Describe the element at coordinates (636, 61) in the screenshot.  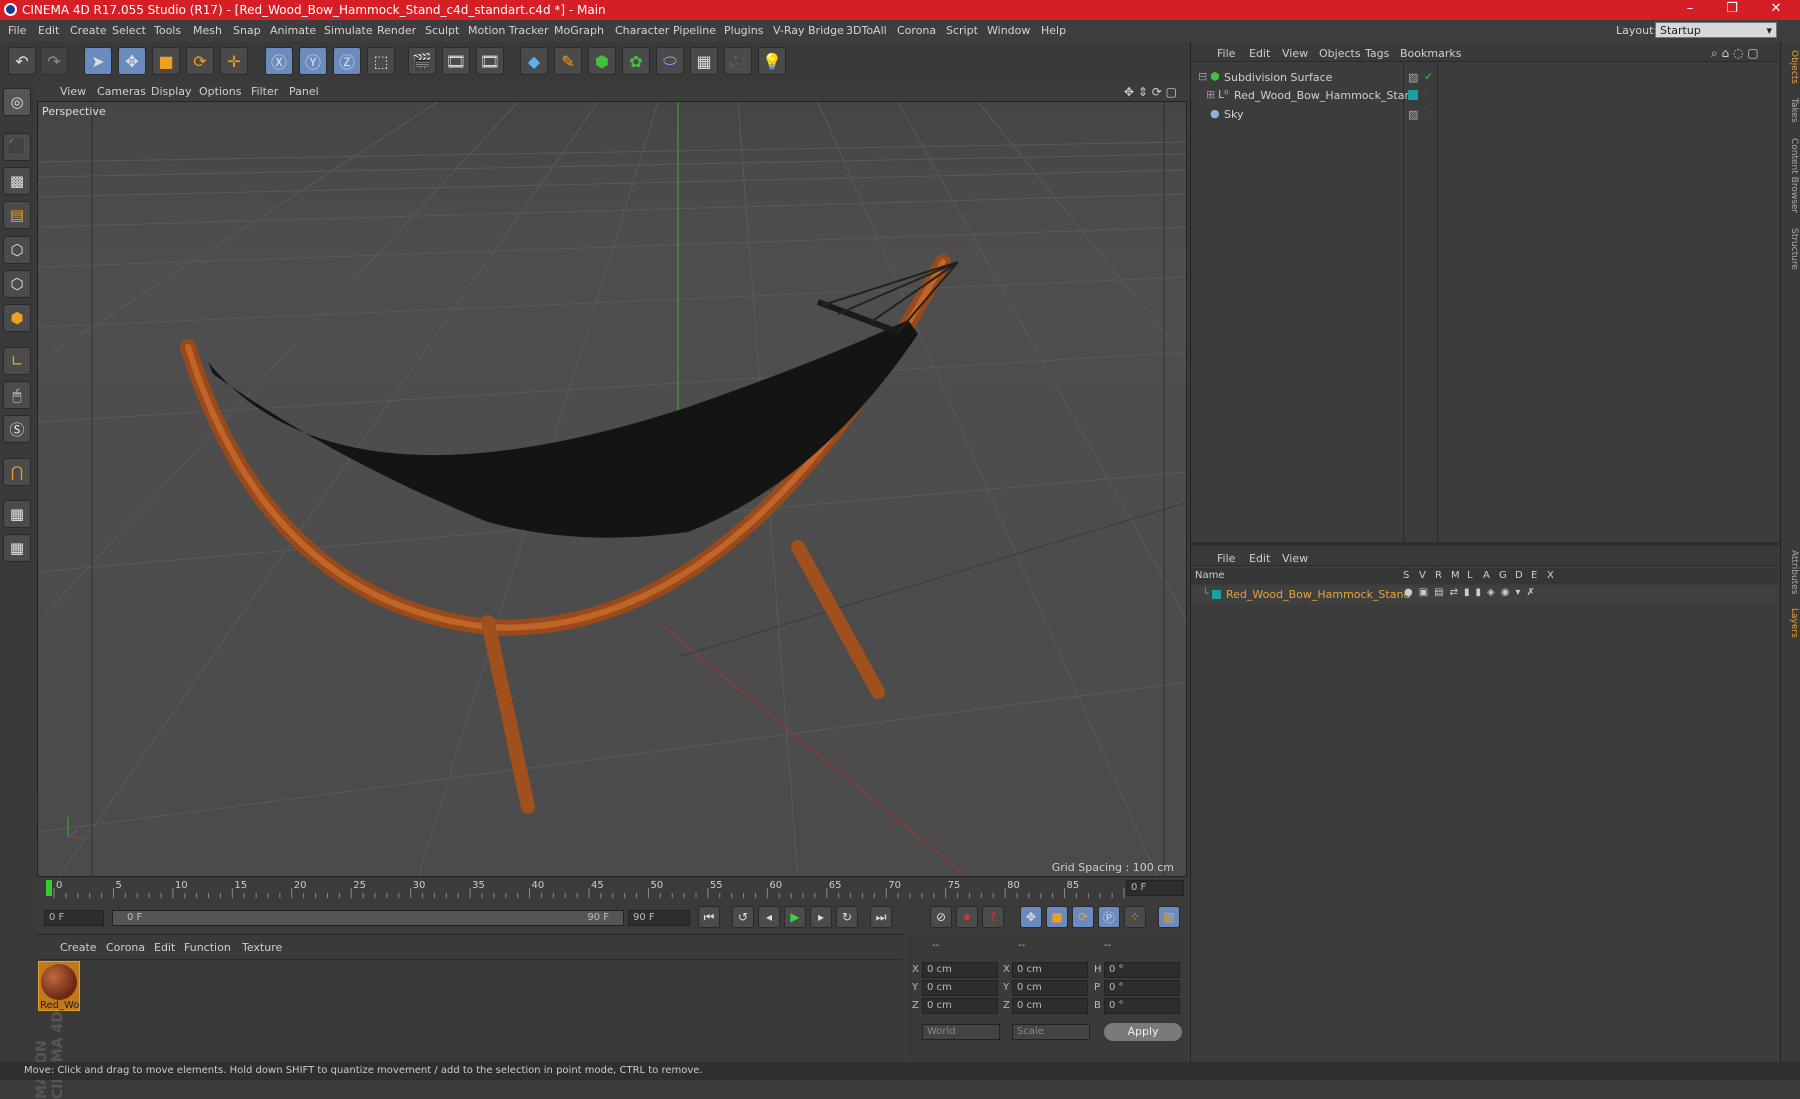
I see `add-array-button: ✿` at that location.